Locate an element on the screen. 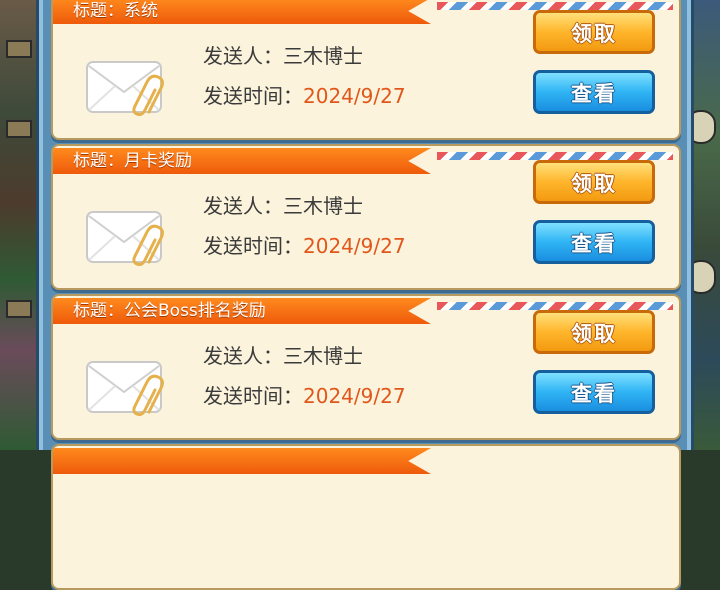  mail-title: 系统 is located at coordinates (141, 11).